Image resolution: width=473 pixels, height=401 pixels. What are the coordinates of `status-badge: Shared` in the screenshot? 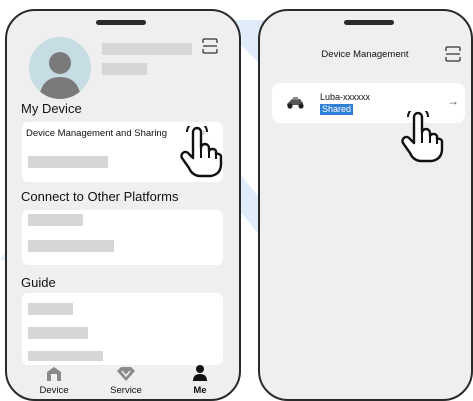 It's located at (337, 109).